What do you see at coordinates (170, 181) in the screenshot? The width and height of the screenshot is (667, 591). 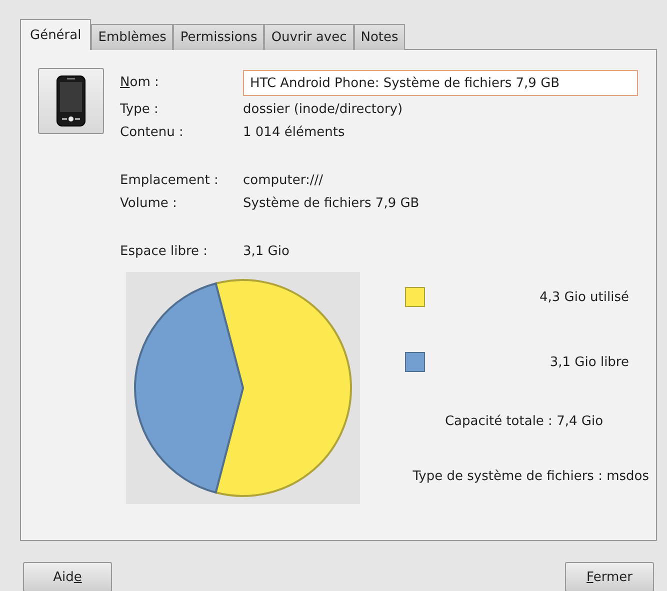 I see `field-label: Emplacement :` at bounding box center [170, 181].